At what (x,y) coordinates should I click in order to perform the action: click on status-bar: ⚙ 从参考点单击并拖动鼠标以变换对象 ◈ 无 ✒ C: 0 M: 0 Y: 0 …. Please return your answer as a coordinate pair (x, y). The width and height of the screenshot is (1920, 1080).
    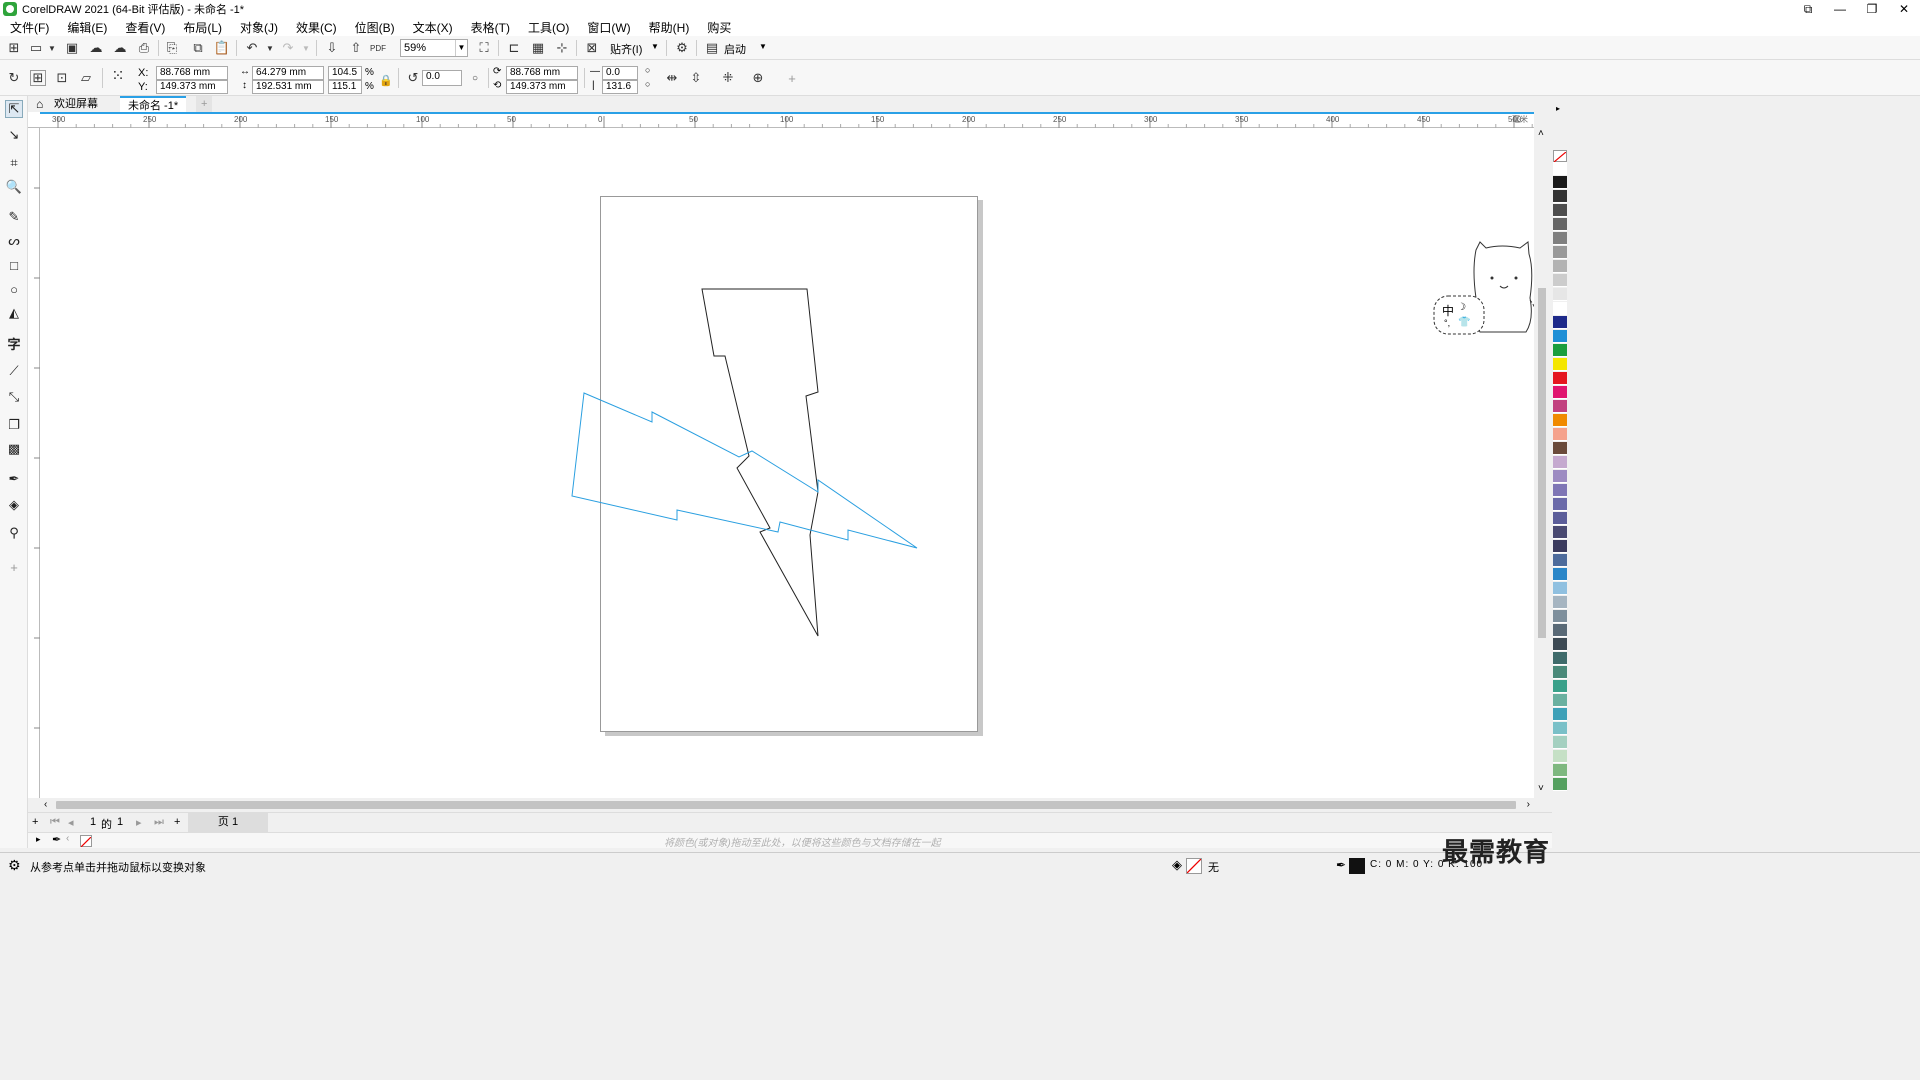
    Looking at the image, I should click on (960, 866).